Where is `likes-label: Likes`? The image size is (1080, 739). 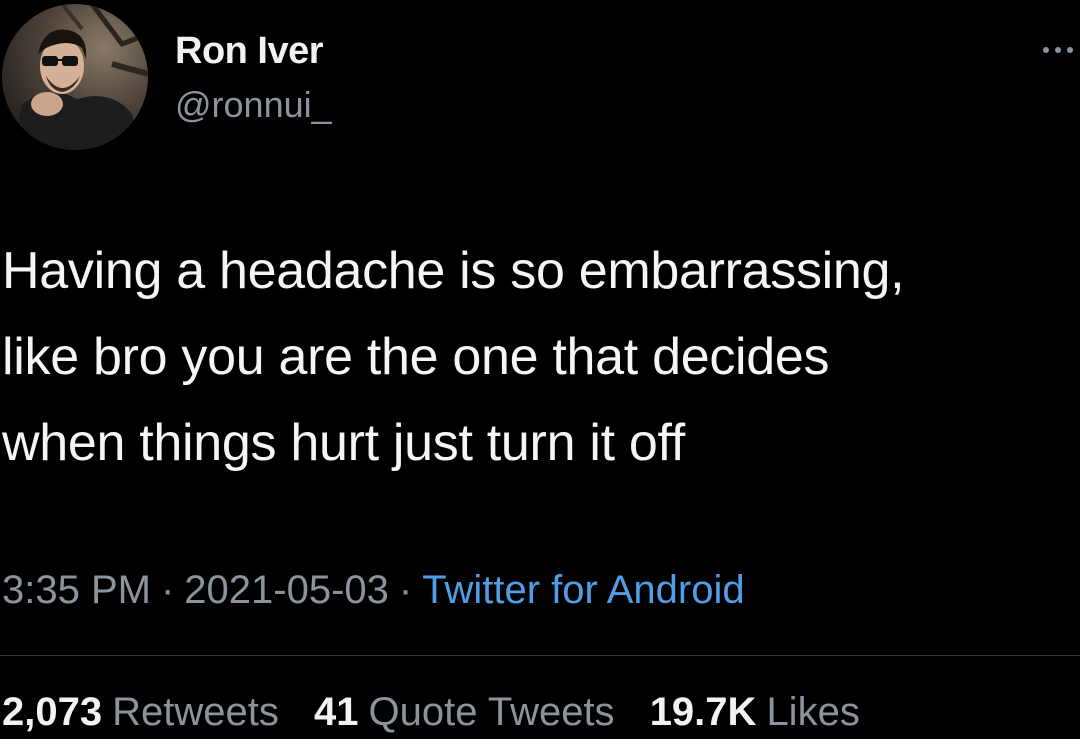 likes-label: Likes is located at coordinates (813, 712).